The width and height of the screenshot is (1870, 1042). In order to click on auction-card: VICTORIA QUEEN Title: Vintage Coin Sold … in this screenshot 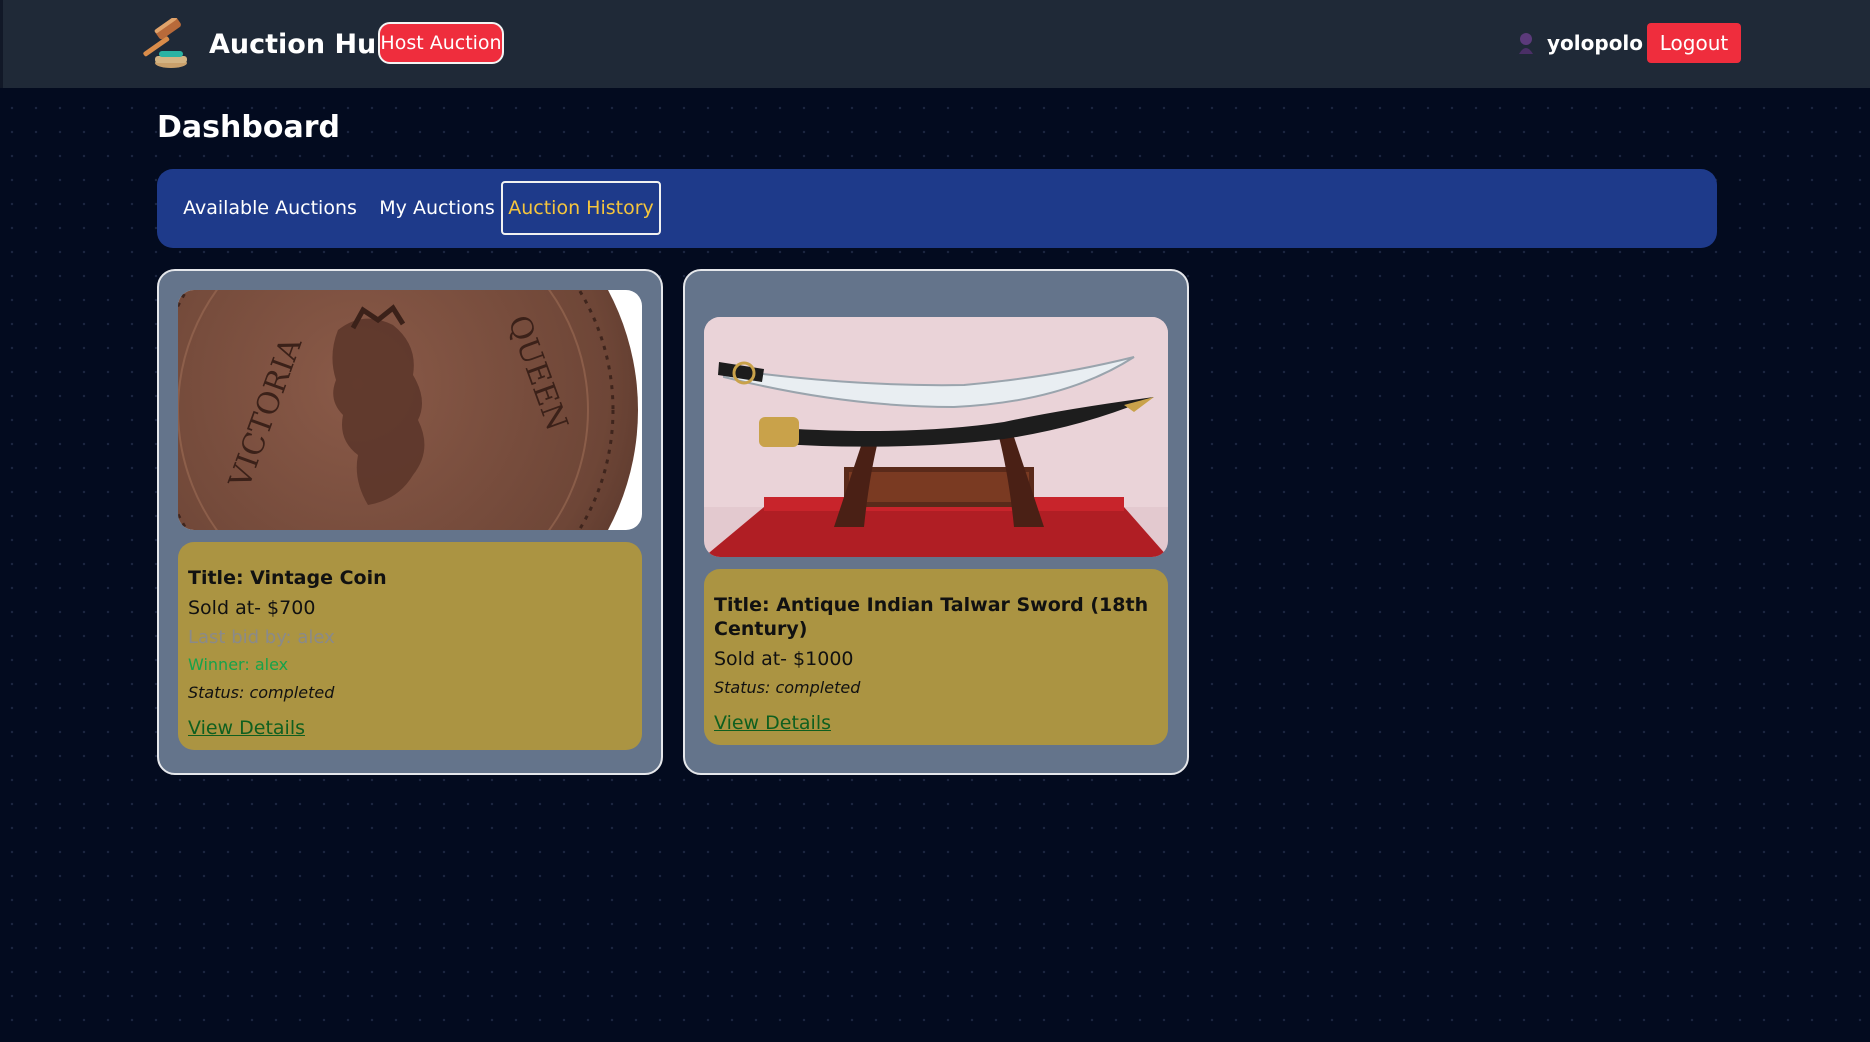, I will do `click(410, 522)`.